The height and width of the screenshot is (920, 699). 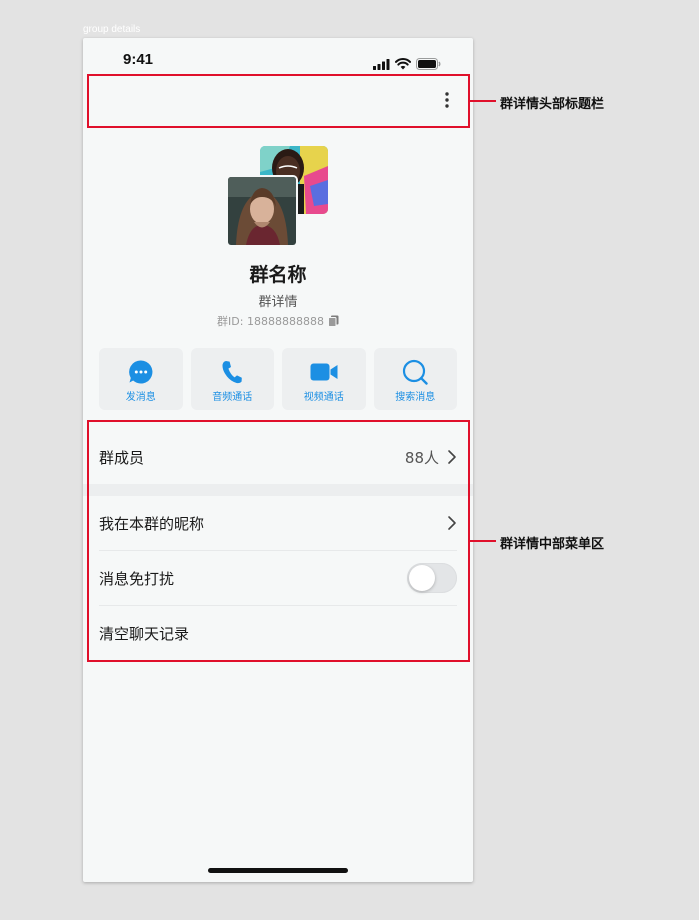 I want to click on cellular-signal-icon, so click(x=381, y=64).